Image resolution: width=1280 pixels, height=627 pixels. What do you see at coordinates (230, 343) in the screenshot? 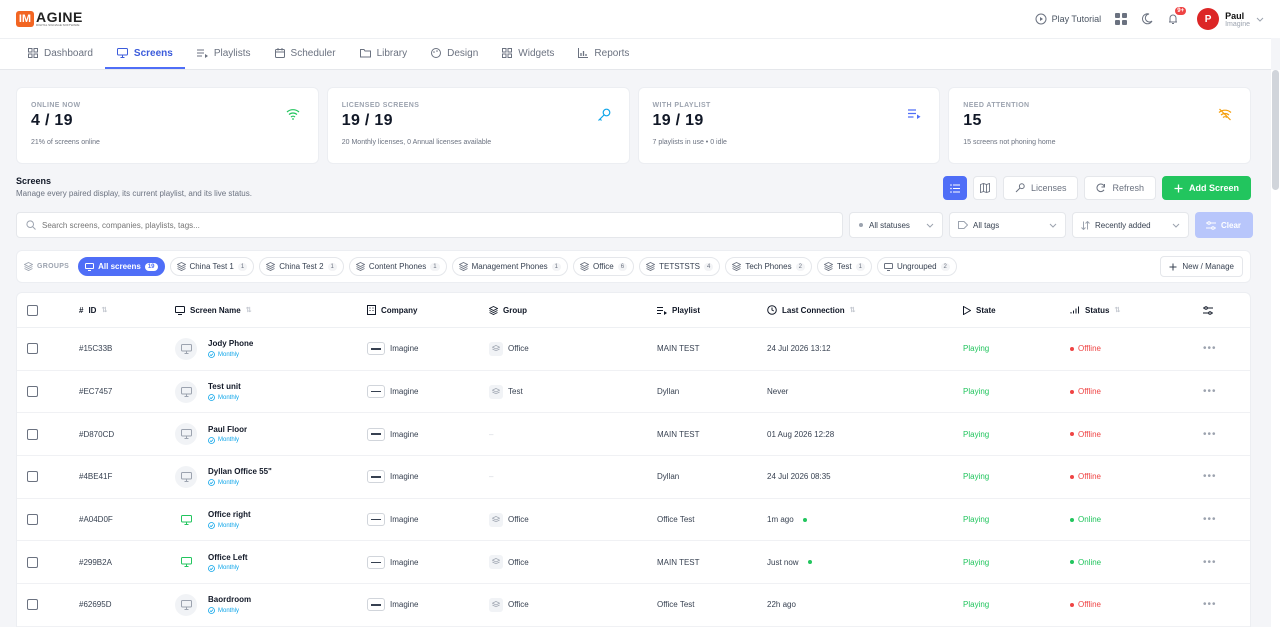
I see `row-screen-name: Jody Phone` at bounding box center [230, 343].